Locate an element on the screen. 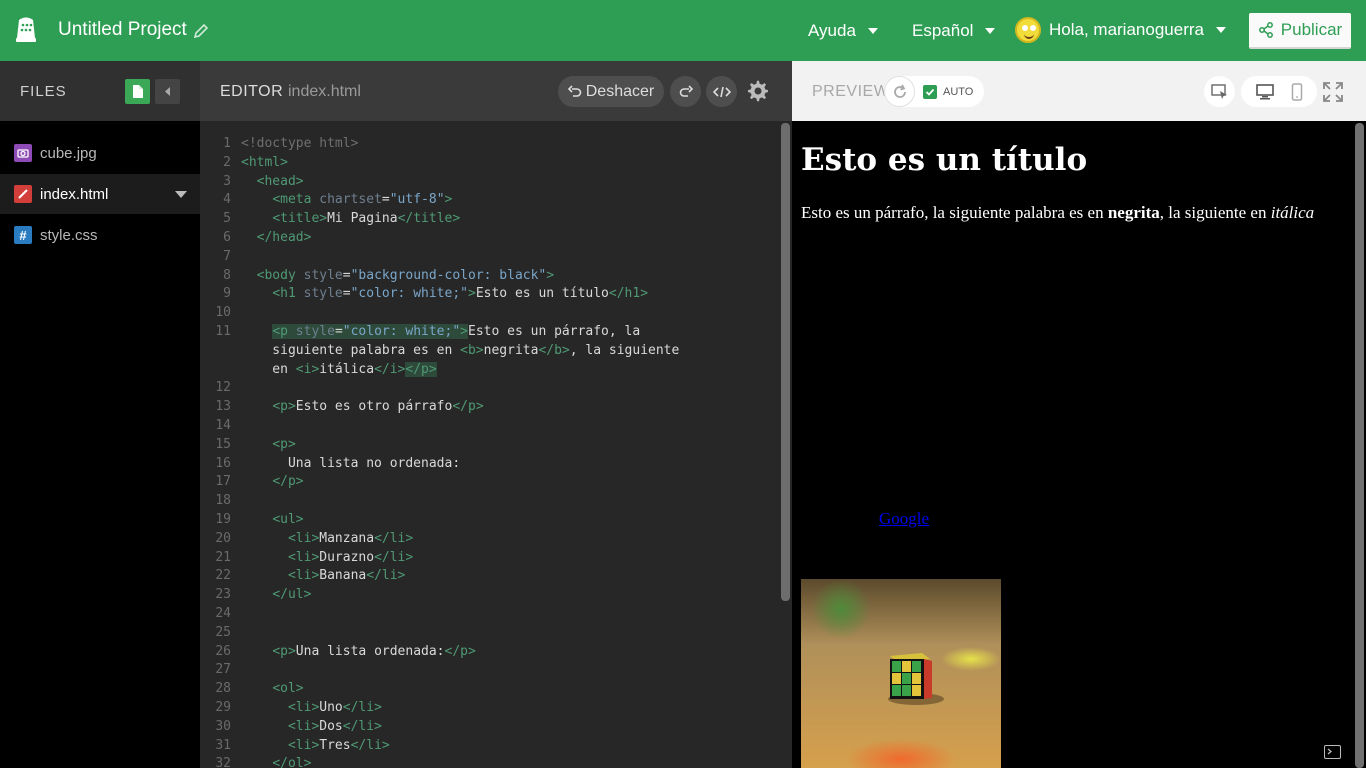  code-text: </ul> is located at coordinates (292, 595).